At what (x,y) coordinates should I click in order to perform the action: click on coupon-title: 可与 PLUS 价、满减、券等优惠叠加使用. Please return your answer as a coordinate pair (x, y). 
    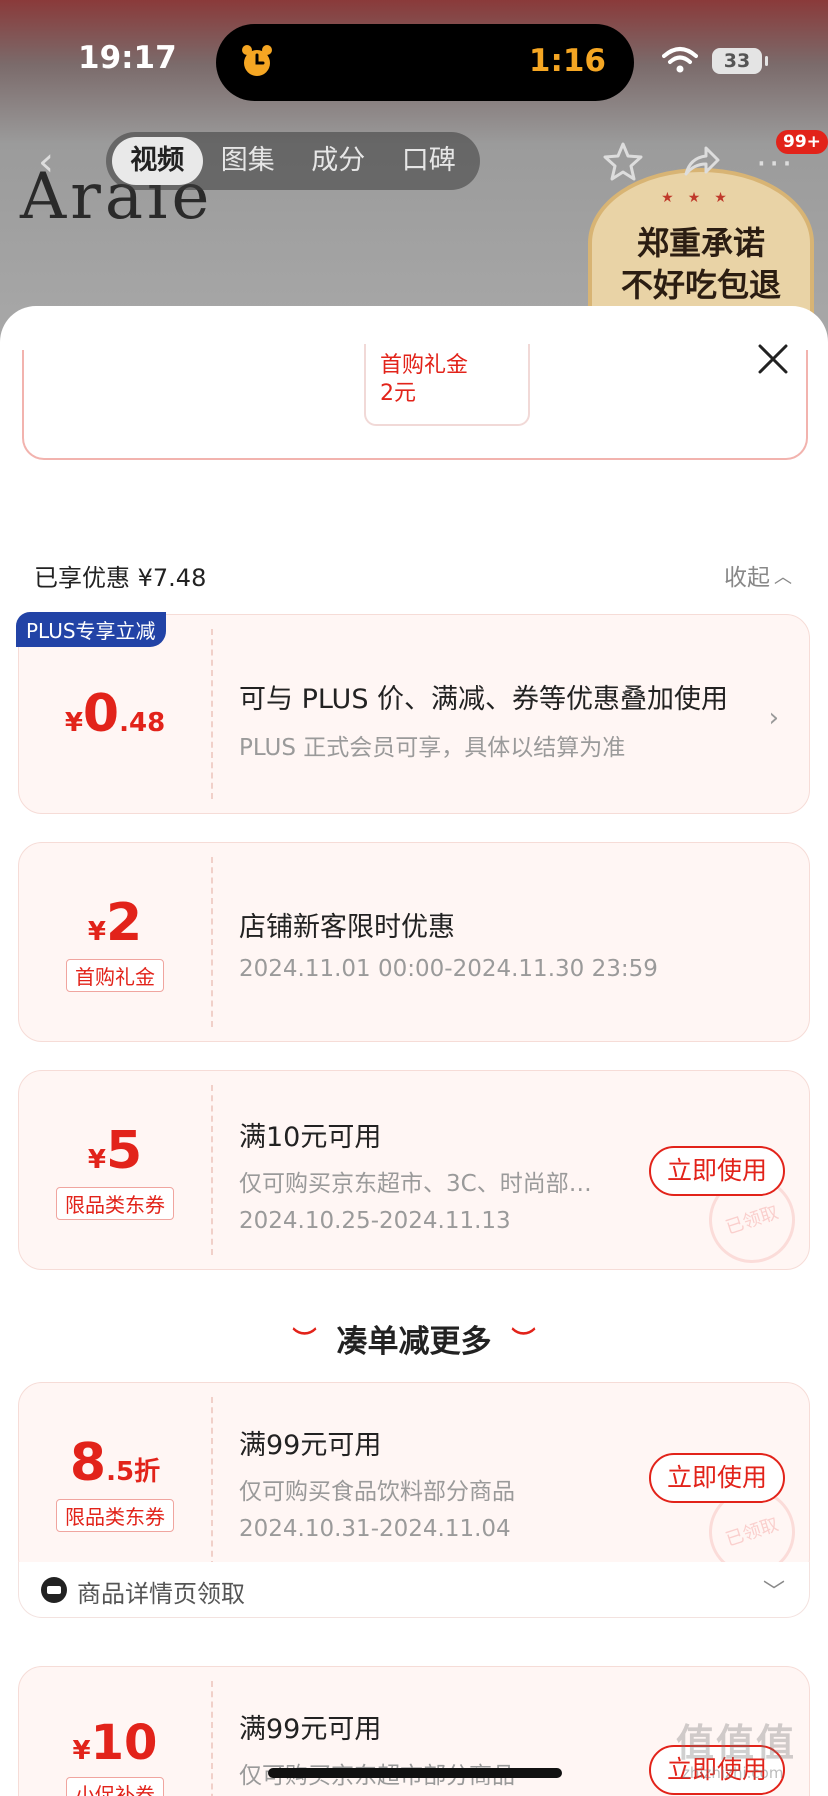
    Looking at the image, I should click on (484, 699).